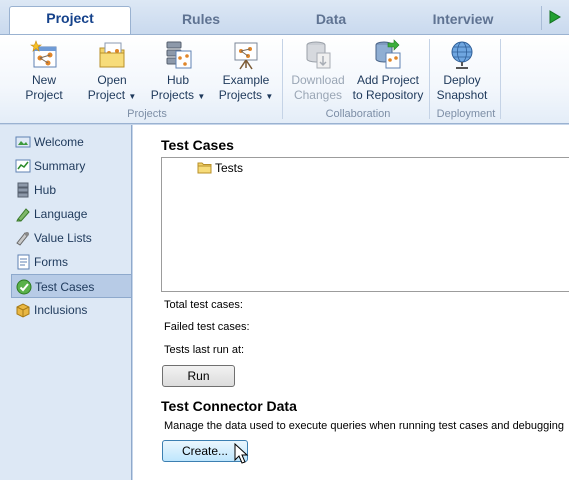 The image size is (569, 480). I want to click on sidebar-item-label: Test Cases, so click(65, 287).